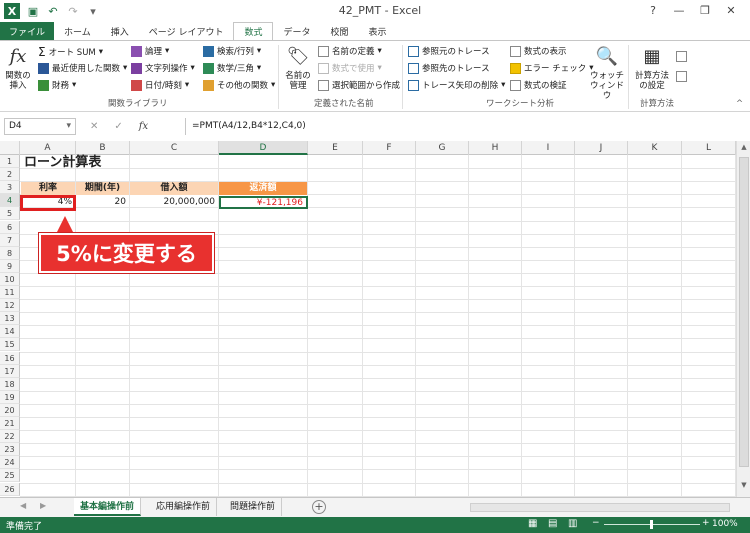  What do you see at coordinates (731, 10) in the screenshot?
I see `close-button: ✕` at bounding box center [731, 10].